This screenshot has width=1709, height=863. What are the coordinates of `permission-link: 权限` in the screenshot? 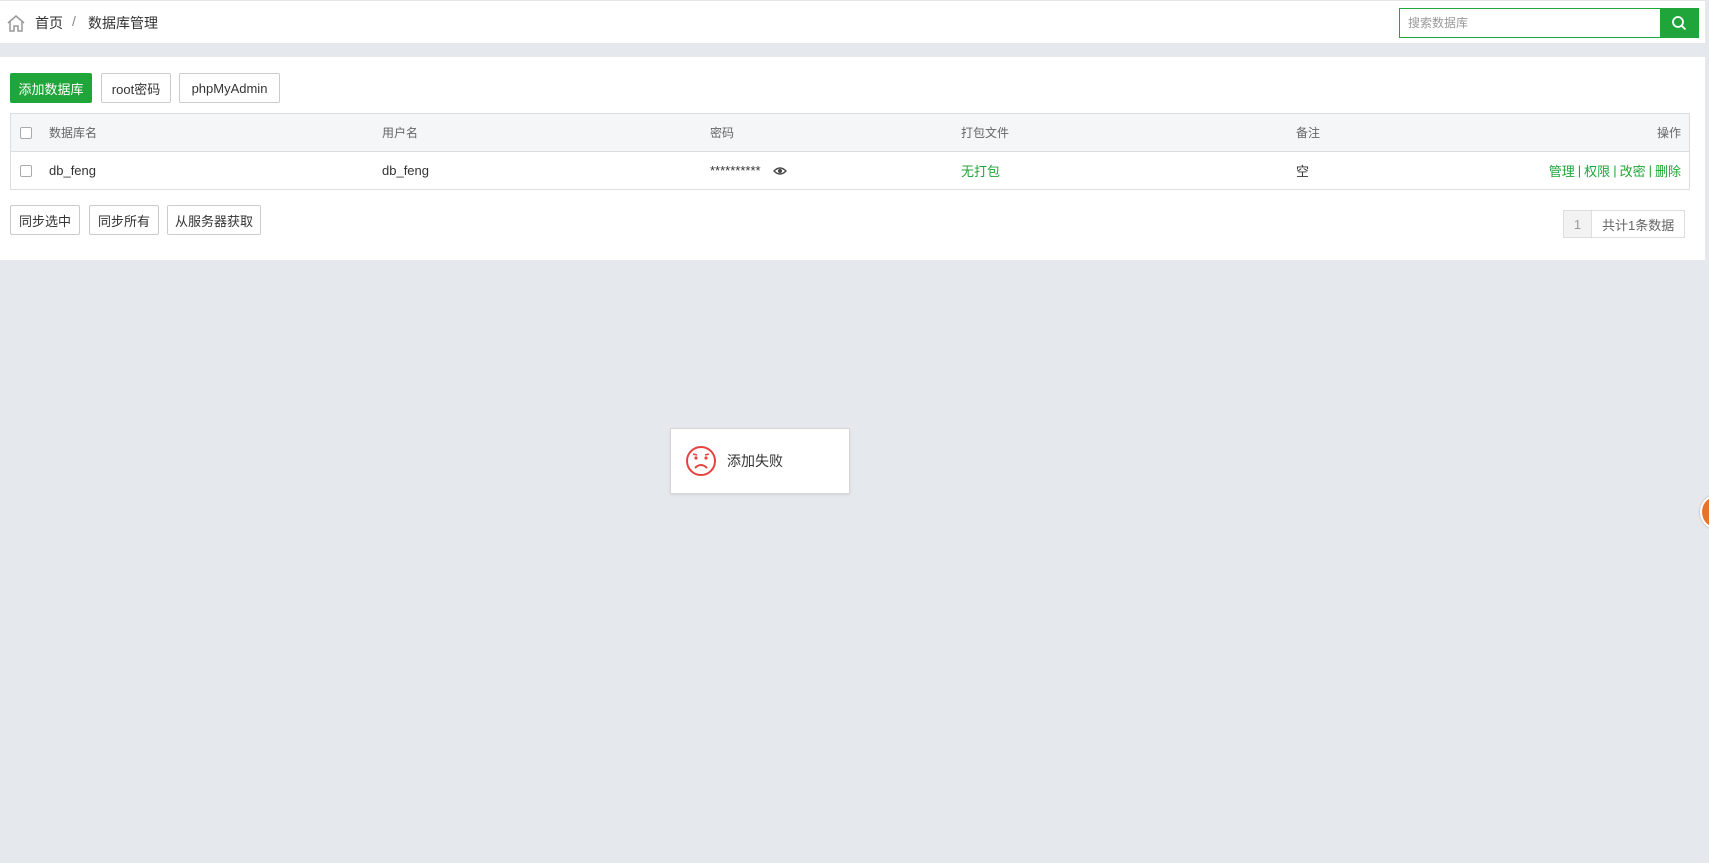 It's located at (1597, 170).